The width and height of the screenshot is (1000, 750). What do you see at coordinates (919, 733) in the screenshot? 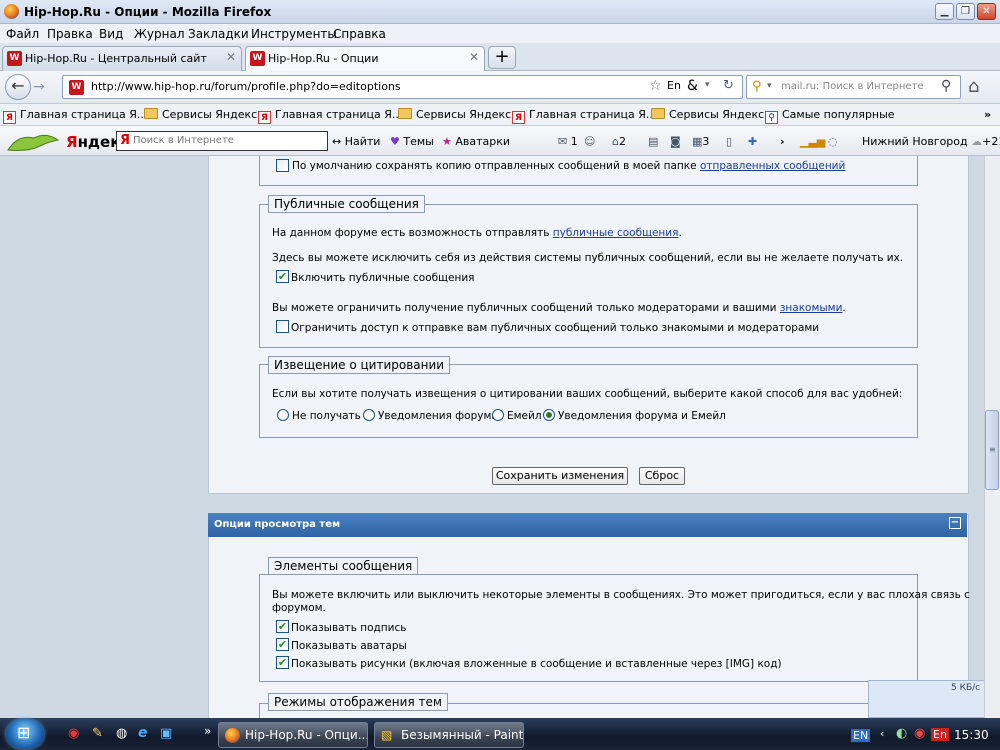
I see `tray-icon-2: ◉` at bounding box center [919, 733].